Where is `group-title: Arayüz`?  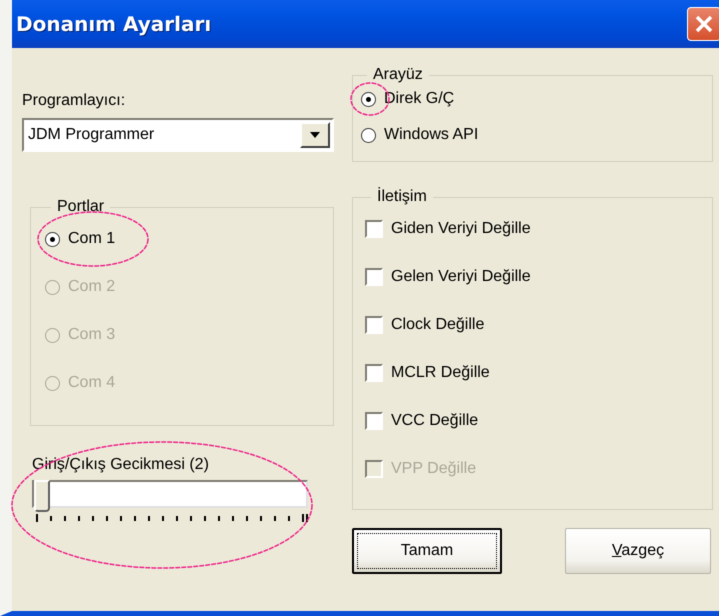
group-title: Arayüz is located at coordinates (398, 75).